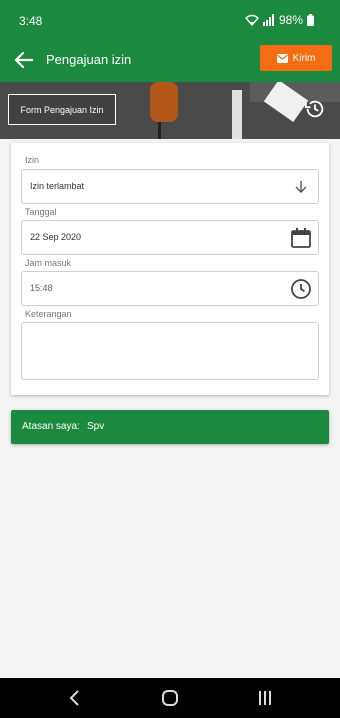  Describe the element at coordinates (170, 351) in the screenshot. I see `keterangan-textarea` at that location.